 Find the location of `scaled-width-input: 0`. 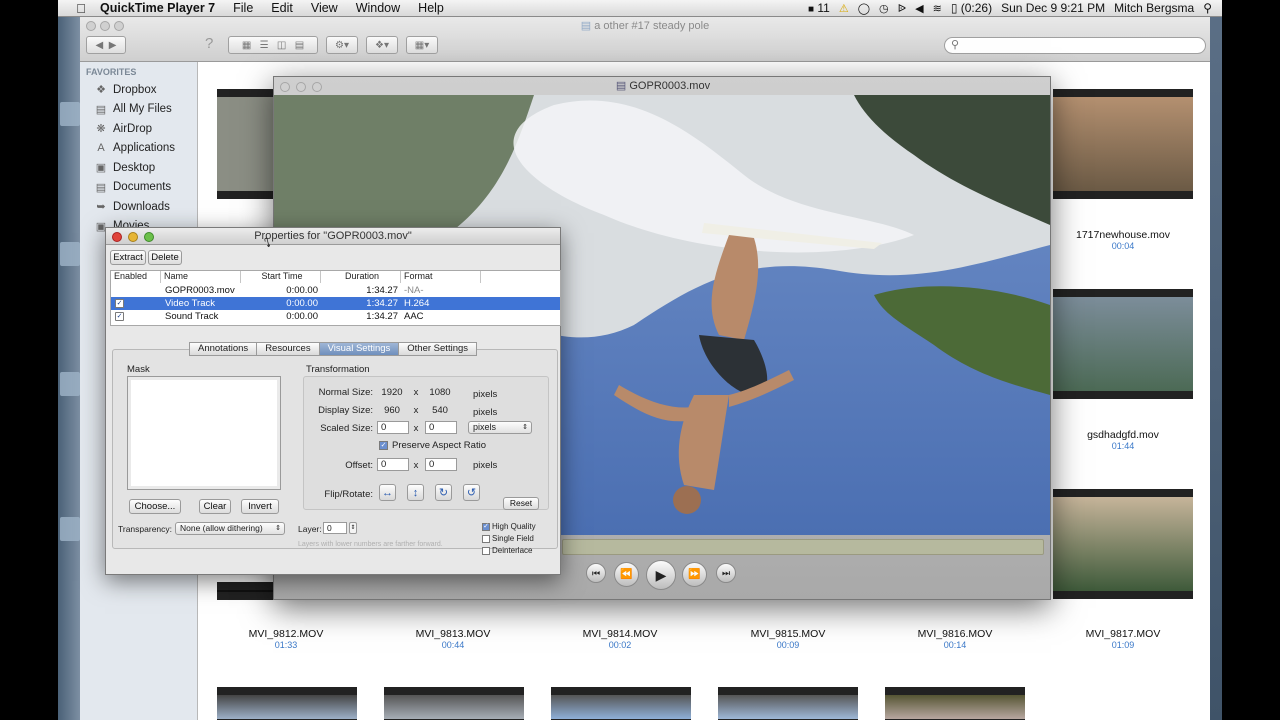

scaled-width-input: 0 is located at coordinates (393, 427).